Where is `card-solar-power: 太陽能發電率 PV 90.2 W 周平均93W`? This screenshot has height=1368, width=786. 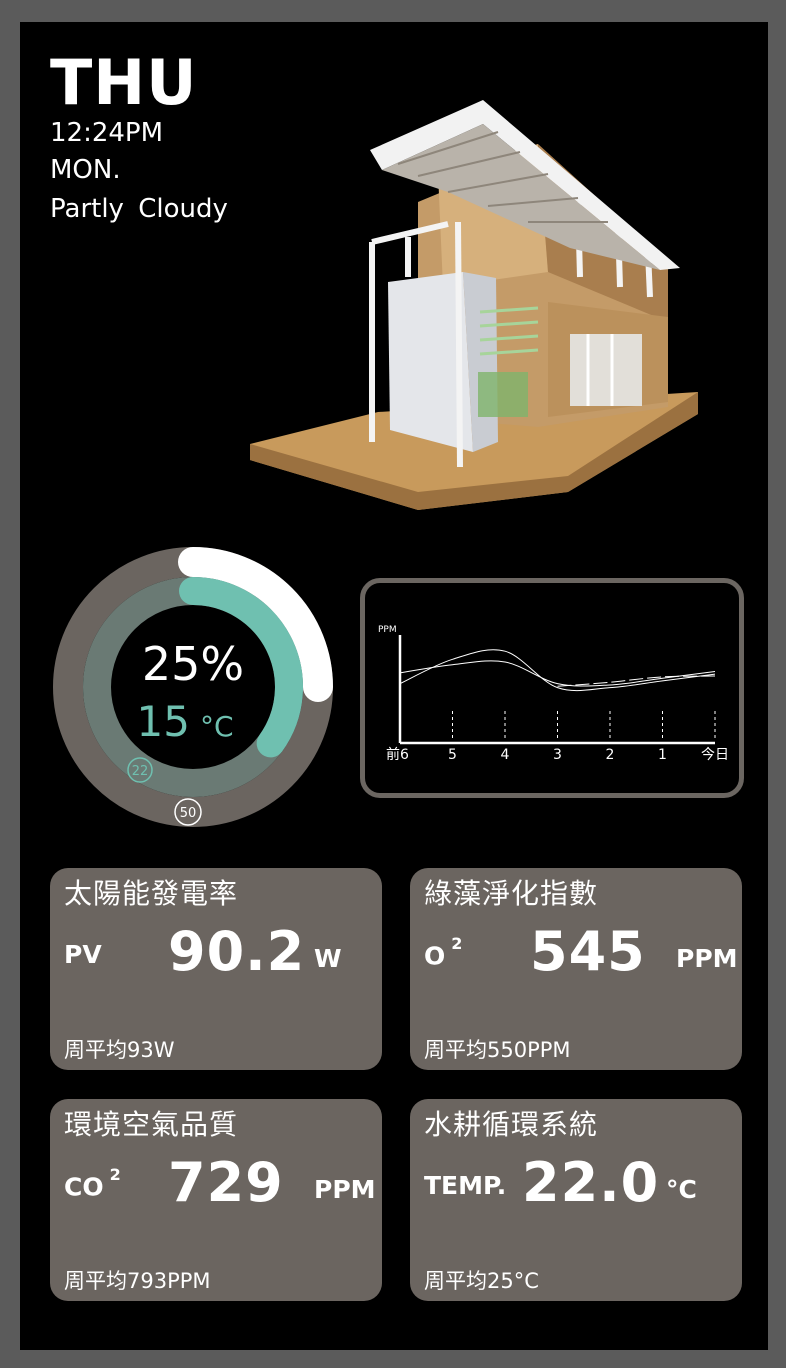 card-solar-power: 太陽能發電率 PV 90.2 W 周平均93W is located at coordinates (216, 969).